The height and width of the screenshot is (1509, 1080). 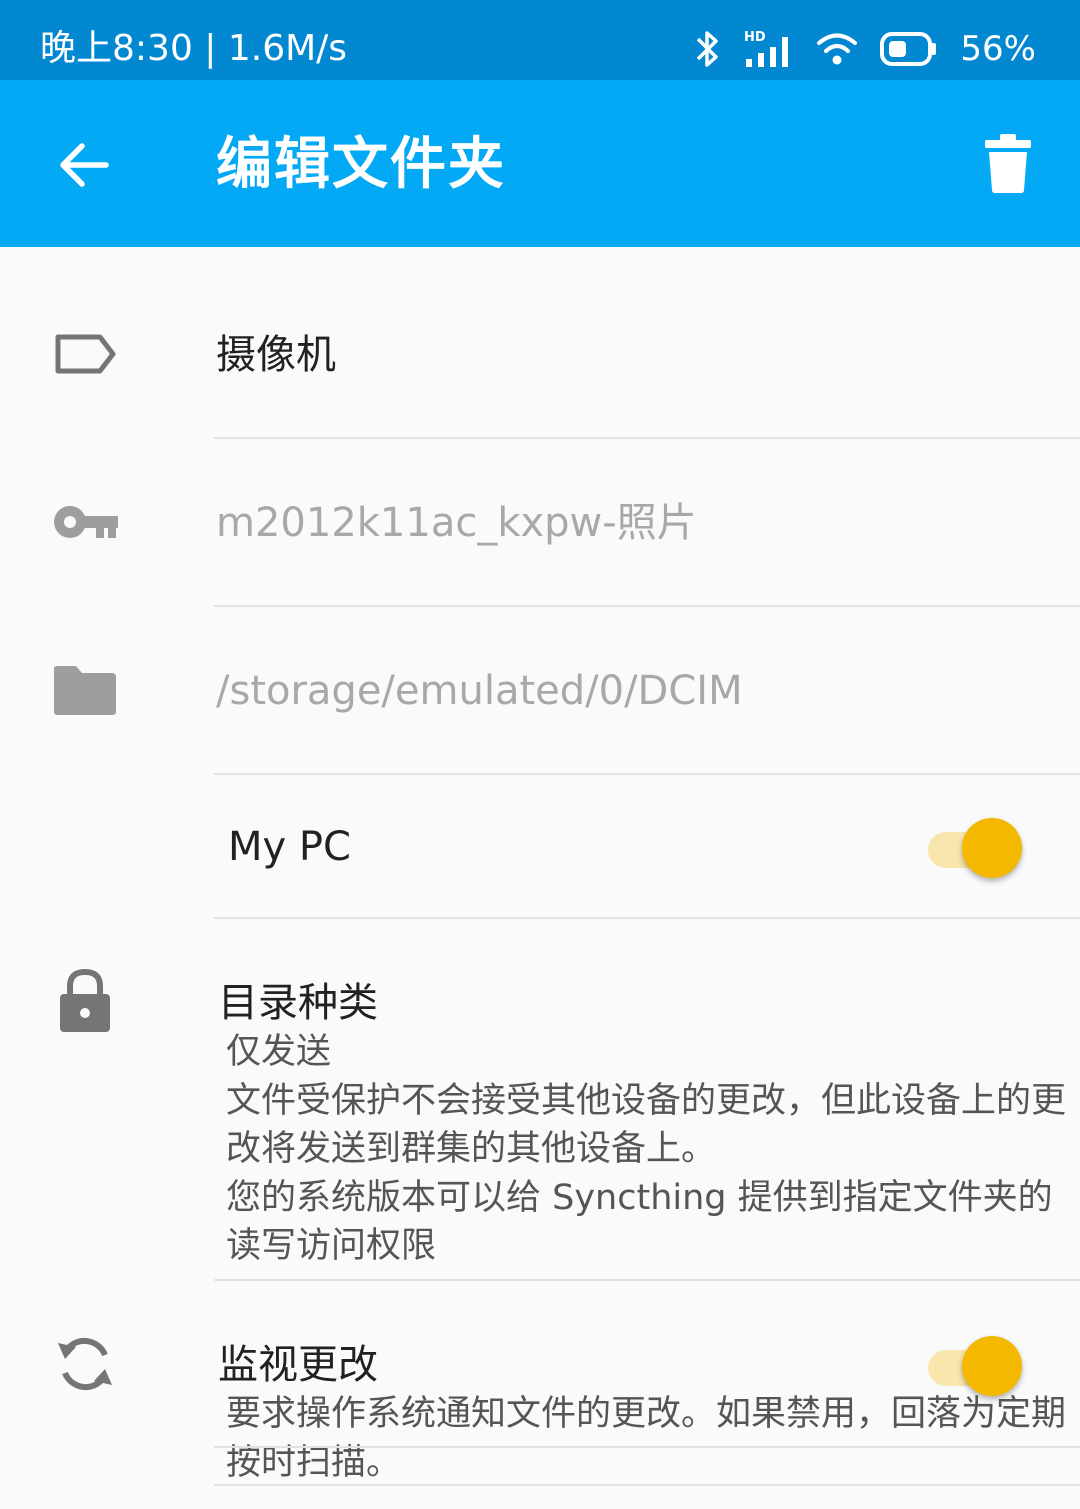 What do you see at coordinates (646, 1100) in the screenshot?
I see `desc-line: 文件受保护不会接受其他设备的更改，但此设备上的更` at bounding box center [646, 1100].